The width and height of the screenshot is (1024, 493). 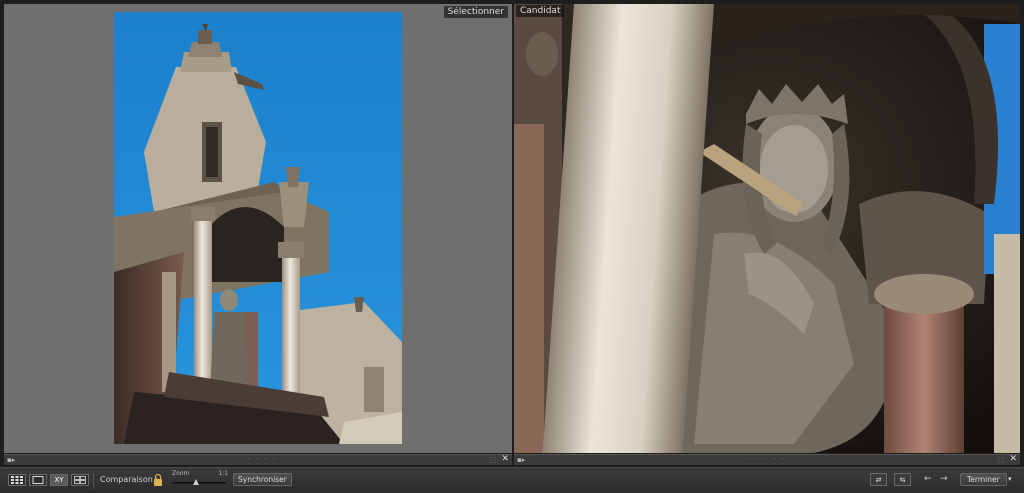 I want to click on toolbar-divider, so click(x=93, y=481).